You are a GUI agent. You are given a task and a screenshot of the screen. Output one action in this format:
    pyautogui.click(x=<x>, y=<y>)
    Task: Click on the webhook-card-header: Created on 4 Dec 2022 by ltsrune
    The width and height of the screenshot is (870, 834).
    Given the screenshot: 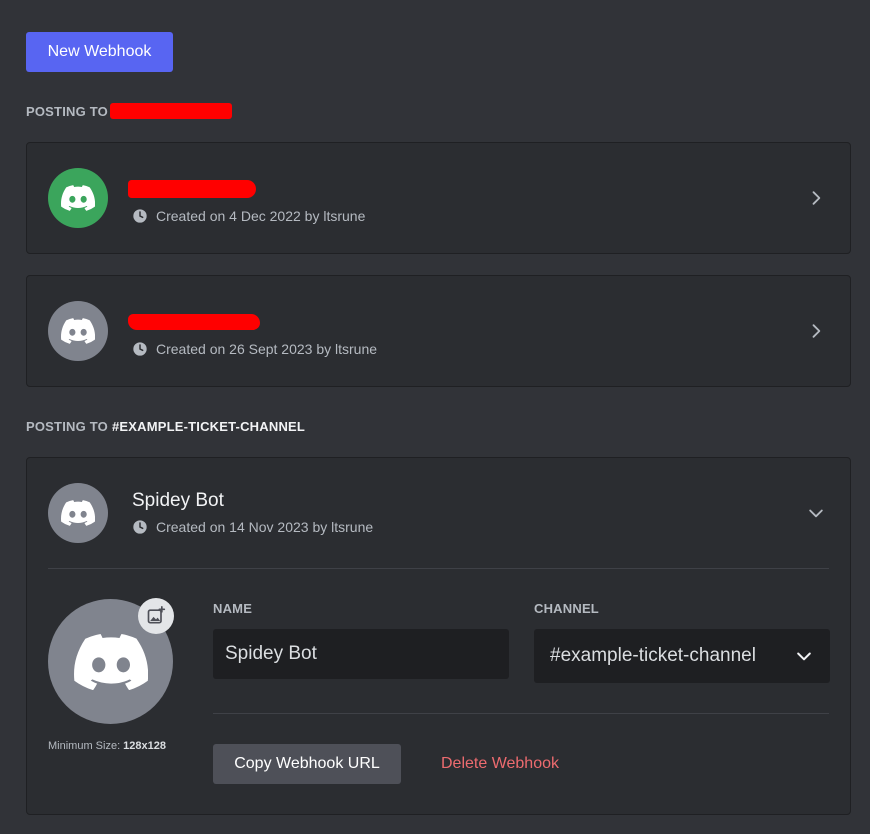 What is the action you would take?
    pyautogui.click(x=438, y=198)
    